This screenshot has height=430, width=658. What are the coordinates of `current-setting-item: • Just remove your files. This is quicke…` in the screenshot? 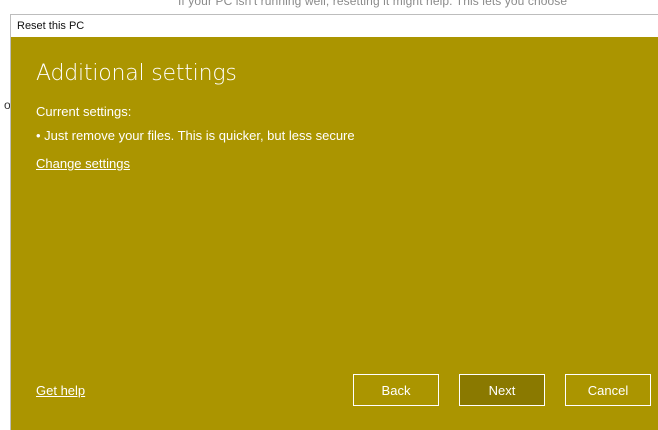 It's located at (195, 135).